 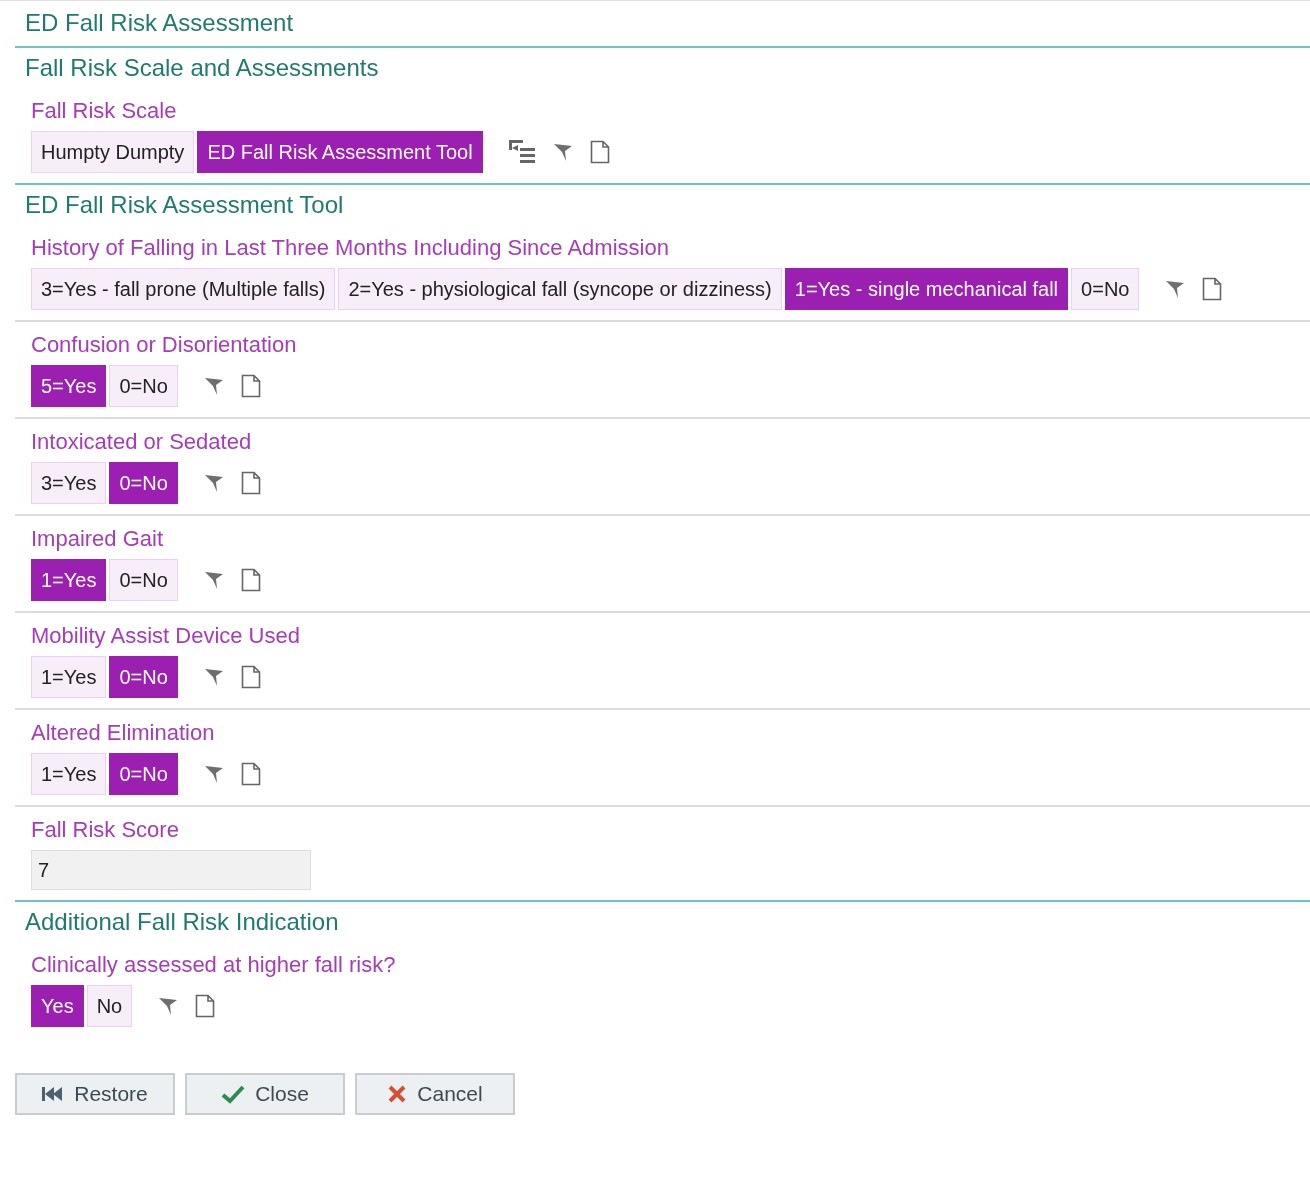 I want to click on question-label: Confusion or Disorientation, so click(x=164, y=345).